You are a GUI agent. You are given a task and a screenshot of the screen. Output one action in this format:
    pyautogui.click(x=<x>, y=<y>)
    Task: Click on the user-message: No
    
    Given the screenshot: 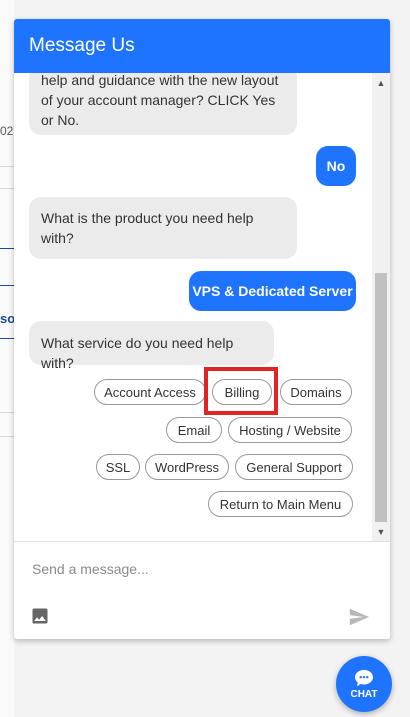 What is the action you would take?
    pyautogui.click(x=336, y=166)
    